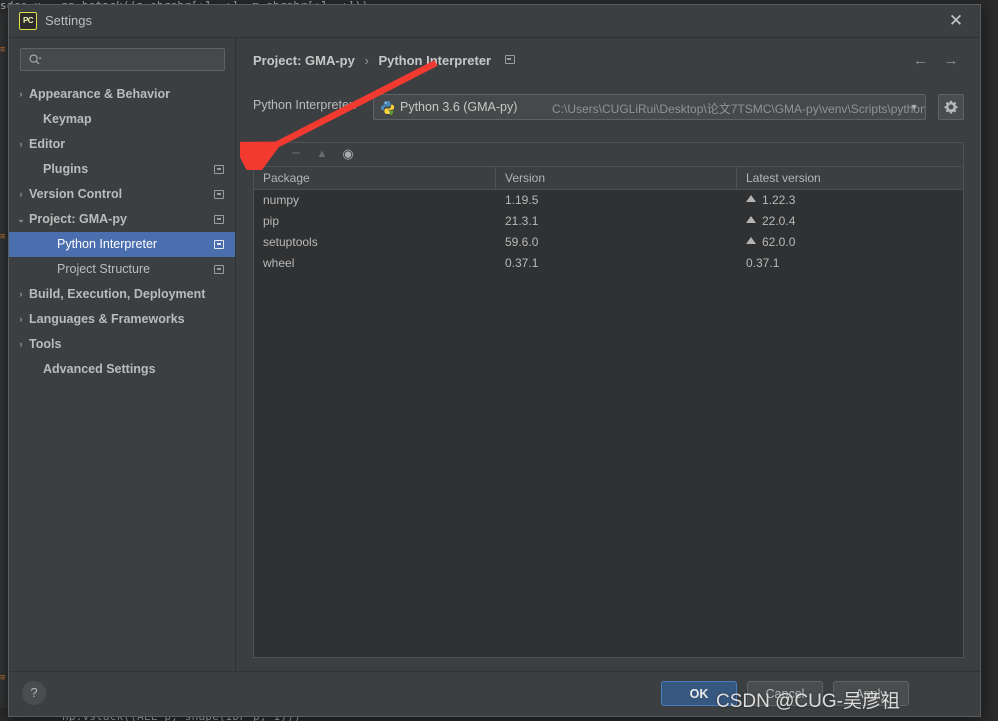 This screenshot has height=721, width=998. Describe the element at coordinates (305, 105) in the screenshot. I see `interpreter-label: Python Interpreter:` at that location.